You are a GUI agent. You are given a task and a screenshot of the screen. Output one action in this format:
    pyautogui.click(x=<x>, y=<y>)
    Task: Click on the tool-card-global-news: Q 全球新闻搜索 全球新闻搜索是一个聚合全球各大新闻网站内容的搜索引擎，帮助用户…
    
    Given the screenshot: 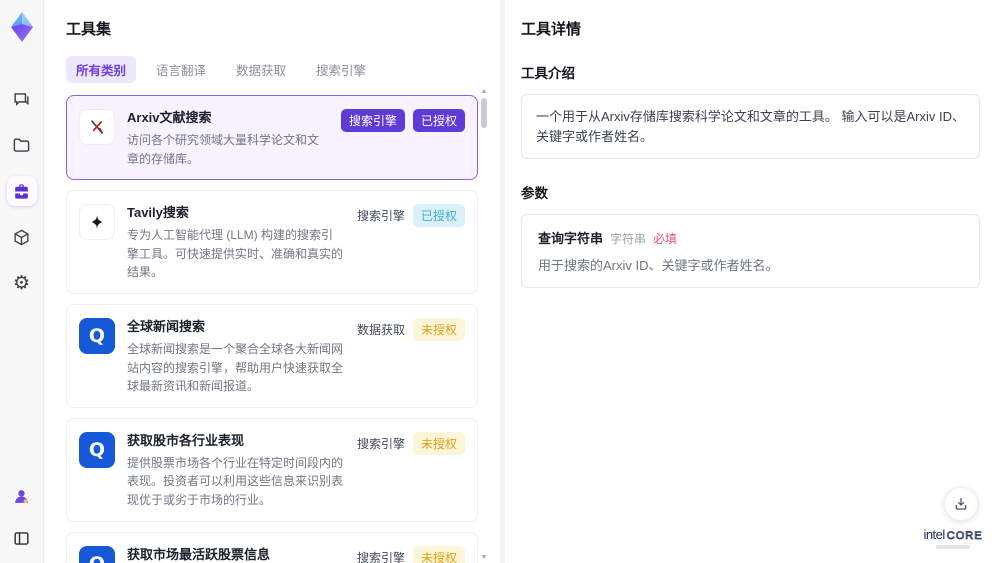 What is the action you would take?
    pyautogui.click(x=272, y=355)
    